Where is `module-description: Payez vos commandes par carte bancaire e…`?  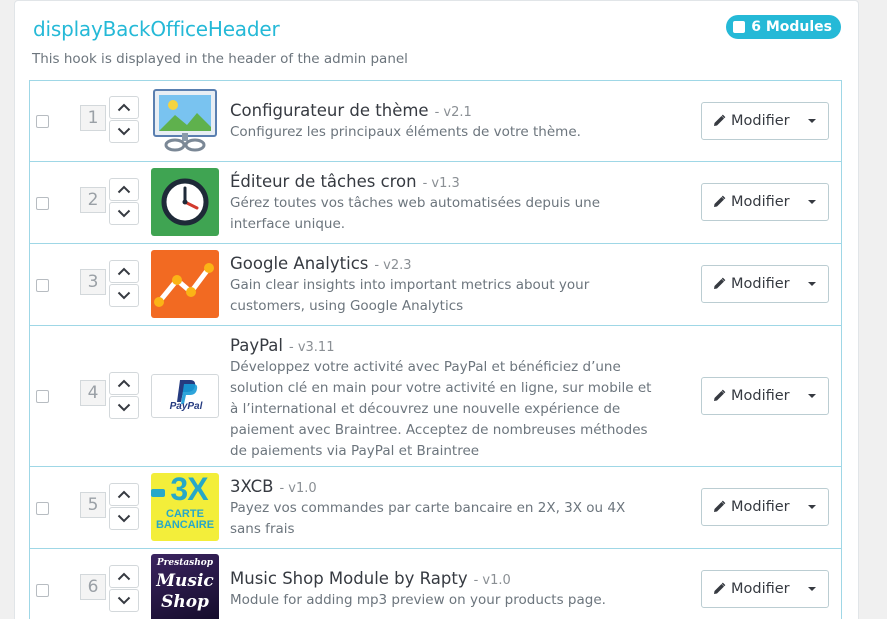 module-description: Payez vos commandes par carte bancaire e… is located at coordinates (428, 518).